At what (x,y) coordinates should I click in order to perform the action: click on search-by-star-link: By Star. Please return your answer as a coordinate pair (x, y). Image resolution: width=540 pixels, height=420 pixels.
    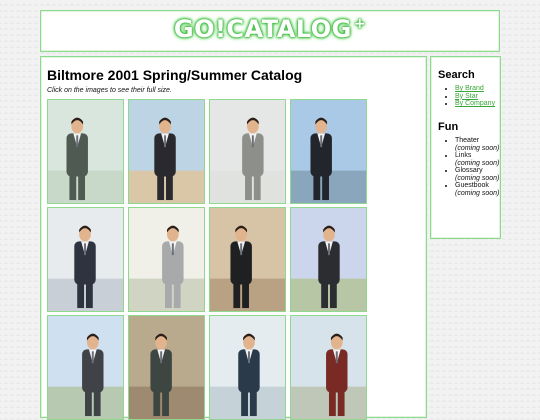
    Looking at the image, I should click on (466, 96).